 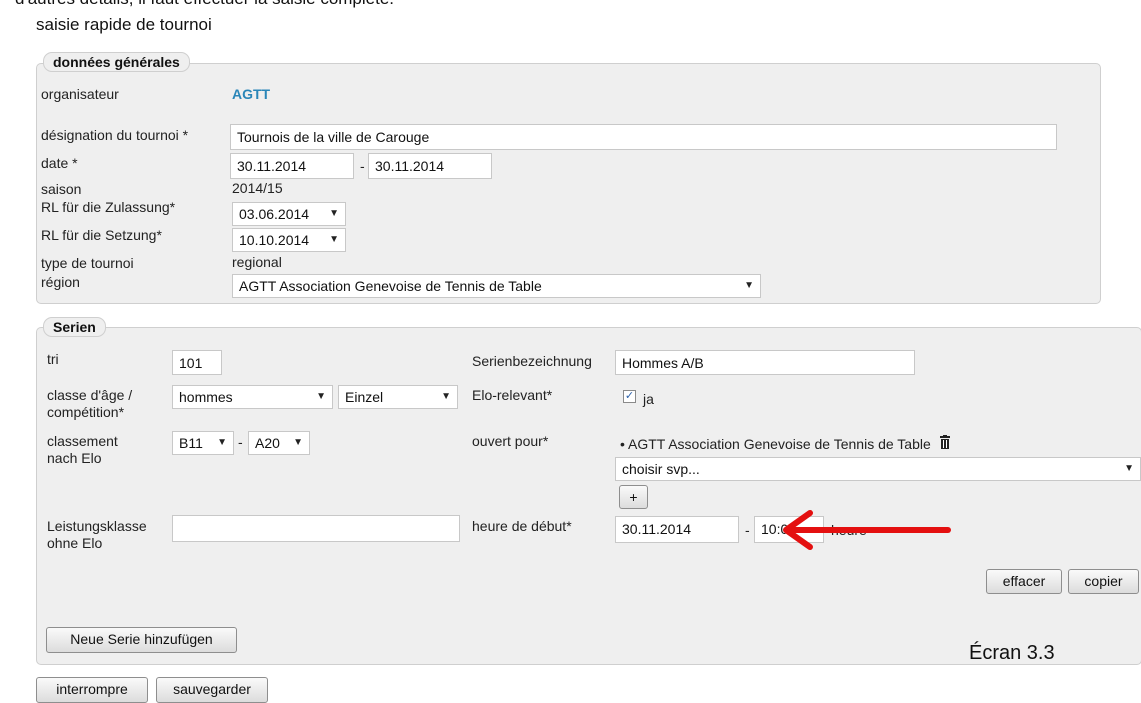 What do you see at coordinates (206, 397) in the screenshot?
I see `age-class-value: hommes` at bounding box center [206, 397].